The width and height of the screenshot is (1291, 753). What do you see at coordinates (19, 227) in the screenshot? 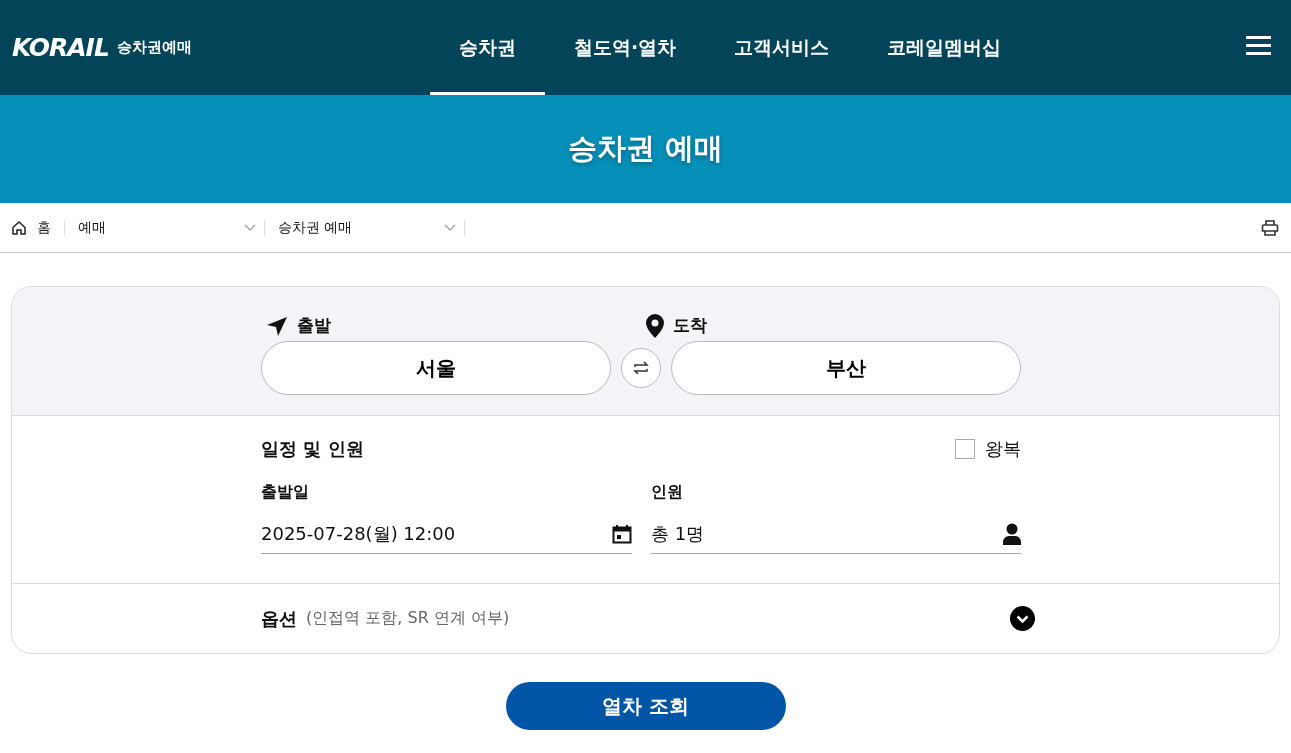
I see `home-icon` at bounding box center [19, 227].